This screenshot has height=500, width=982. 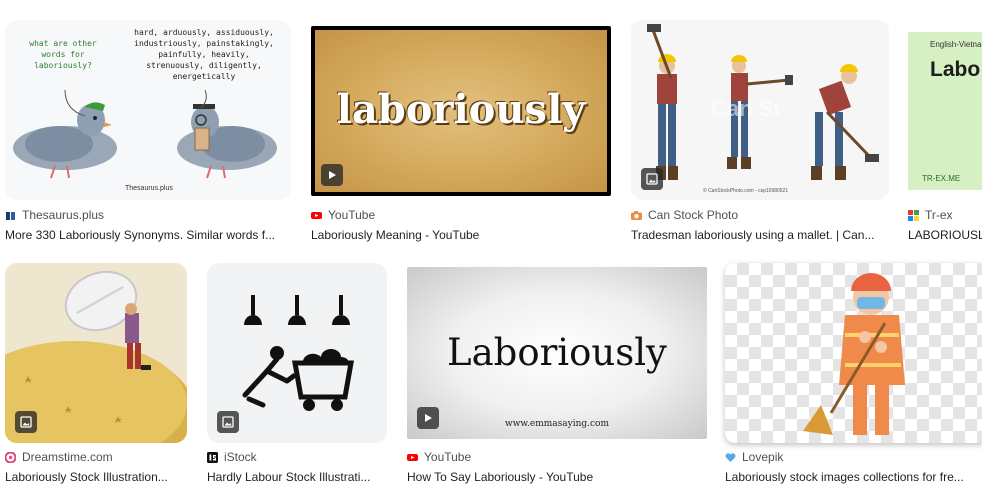 I want to click on thumb-word: Laboriously, so click(x=557, y=352).